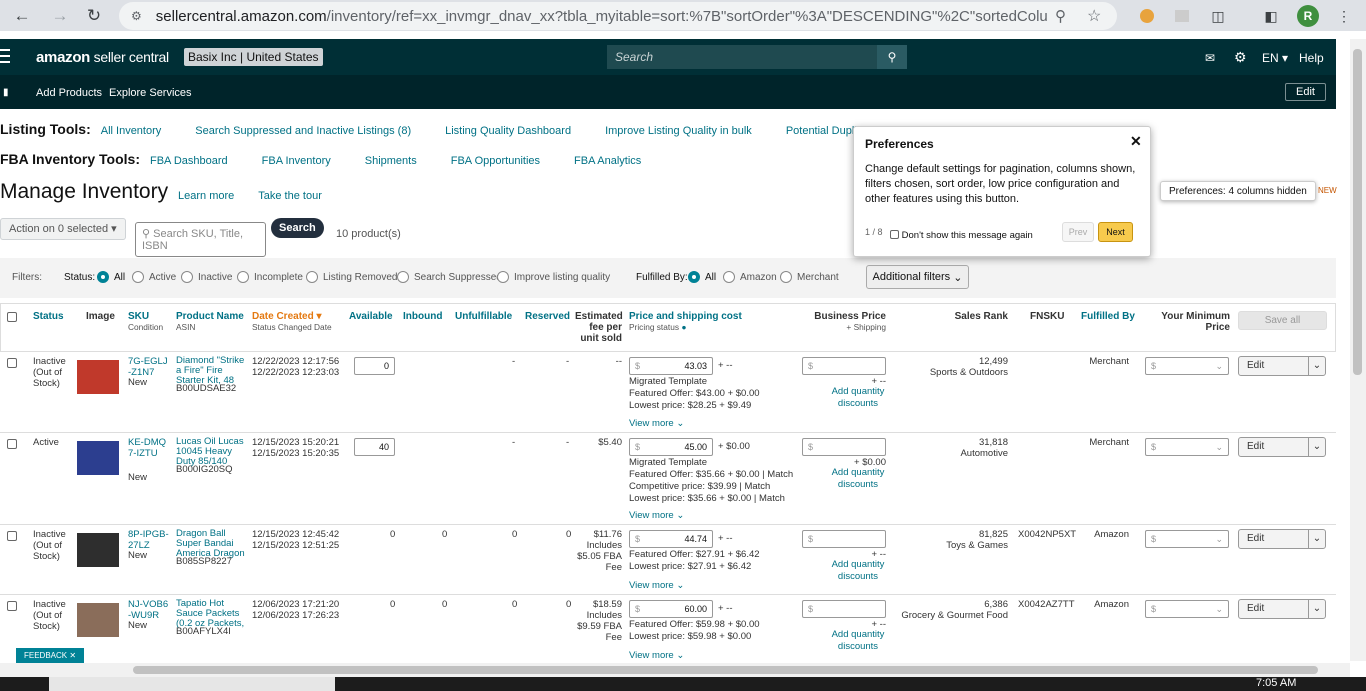 The width and height of the screenshot is (1366, 691). Describe the element at coordinates (1282, 320) in the screenshot. I see `save-all-button: Save all` at that location.